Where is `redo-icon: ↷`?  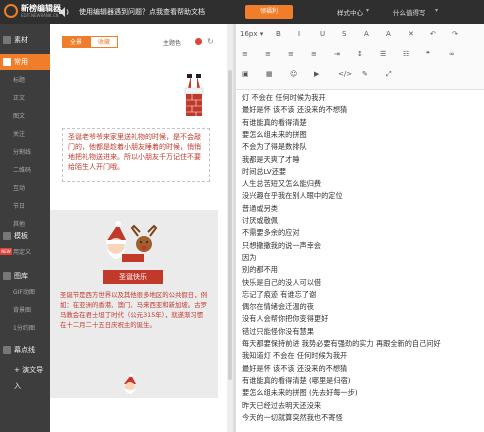
redo-icon: ↷ is located at coordinates (455, 34).